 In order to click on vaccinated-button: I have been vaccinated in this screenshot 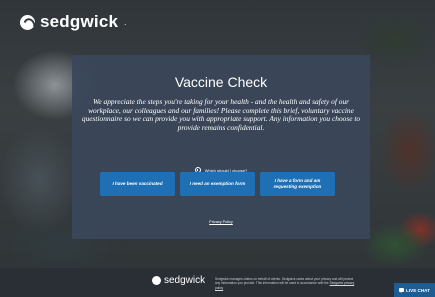, I will do `click(137, 184)`.